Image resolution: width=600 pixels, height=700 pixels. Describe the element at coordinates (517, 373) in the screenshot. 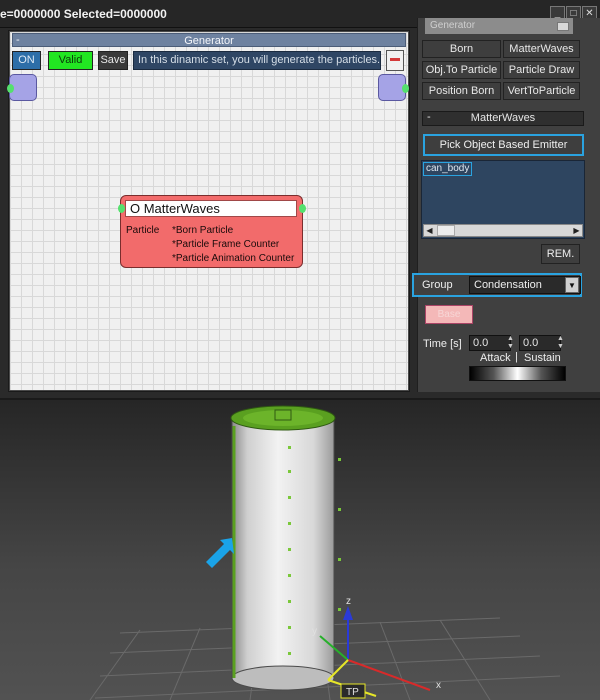

I see `envelope-gradient` at that location.